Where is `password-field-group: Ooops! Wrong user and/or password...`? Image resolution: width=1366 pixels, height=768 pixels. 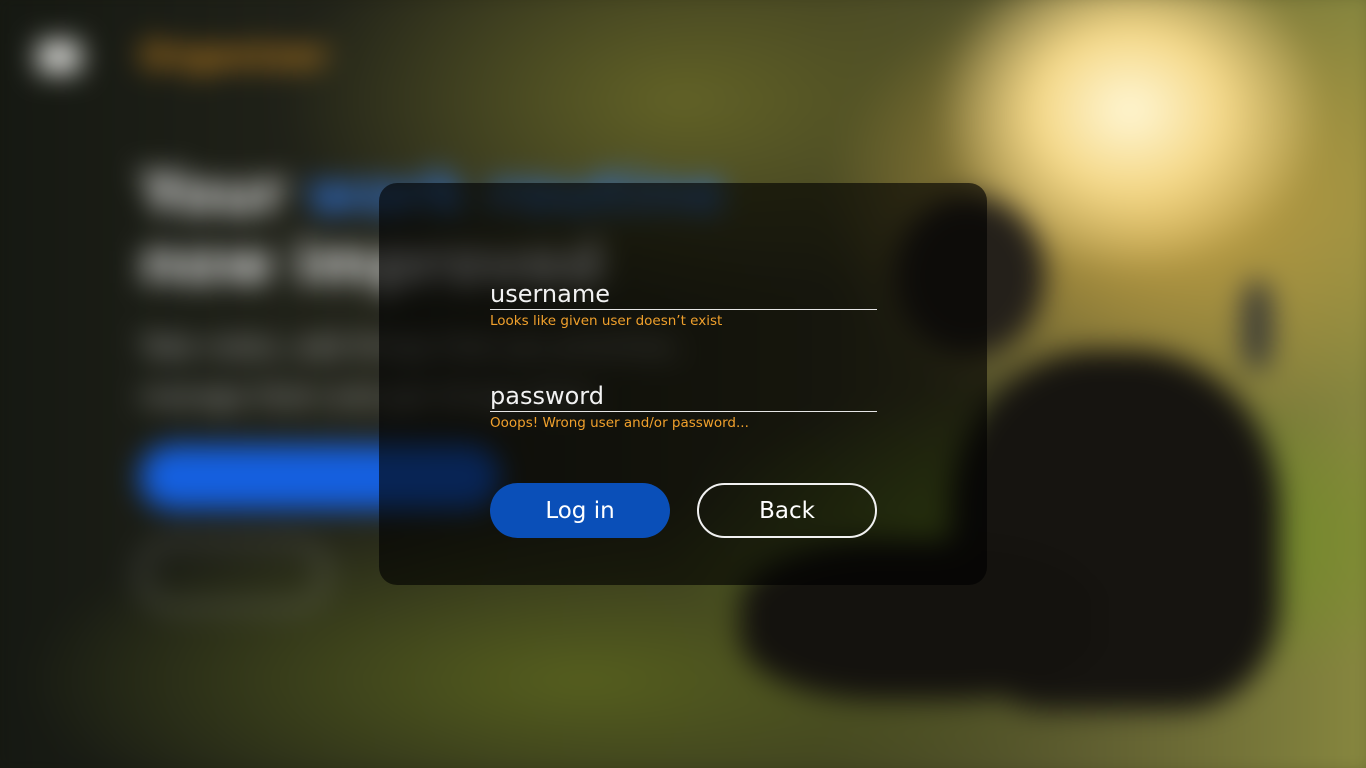 password-field-group: Ooops! Wrong user and/or password... is located at coordinates (683, 405).